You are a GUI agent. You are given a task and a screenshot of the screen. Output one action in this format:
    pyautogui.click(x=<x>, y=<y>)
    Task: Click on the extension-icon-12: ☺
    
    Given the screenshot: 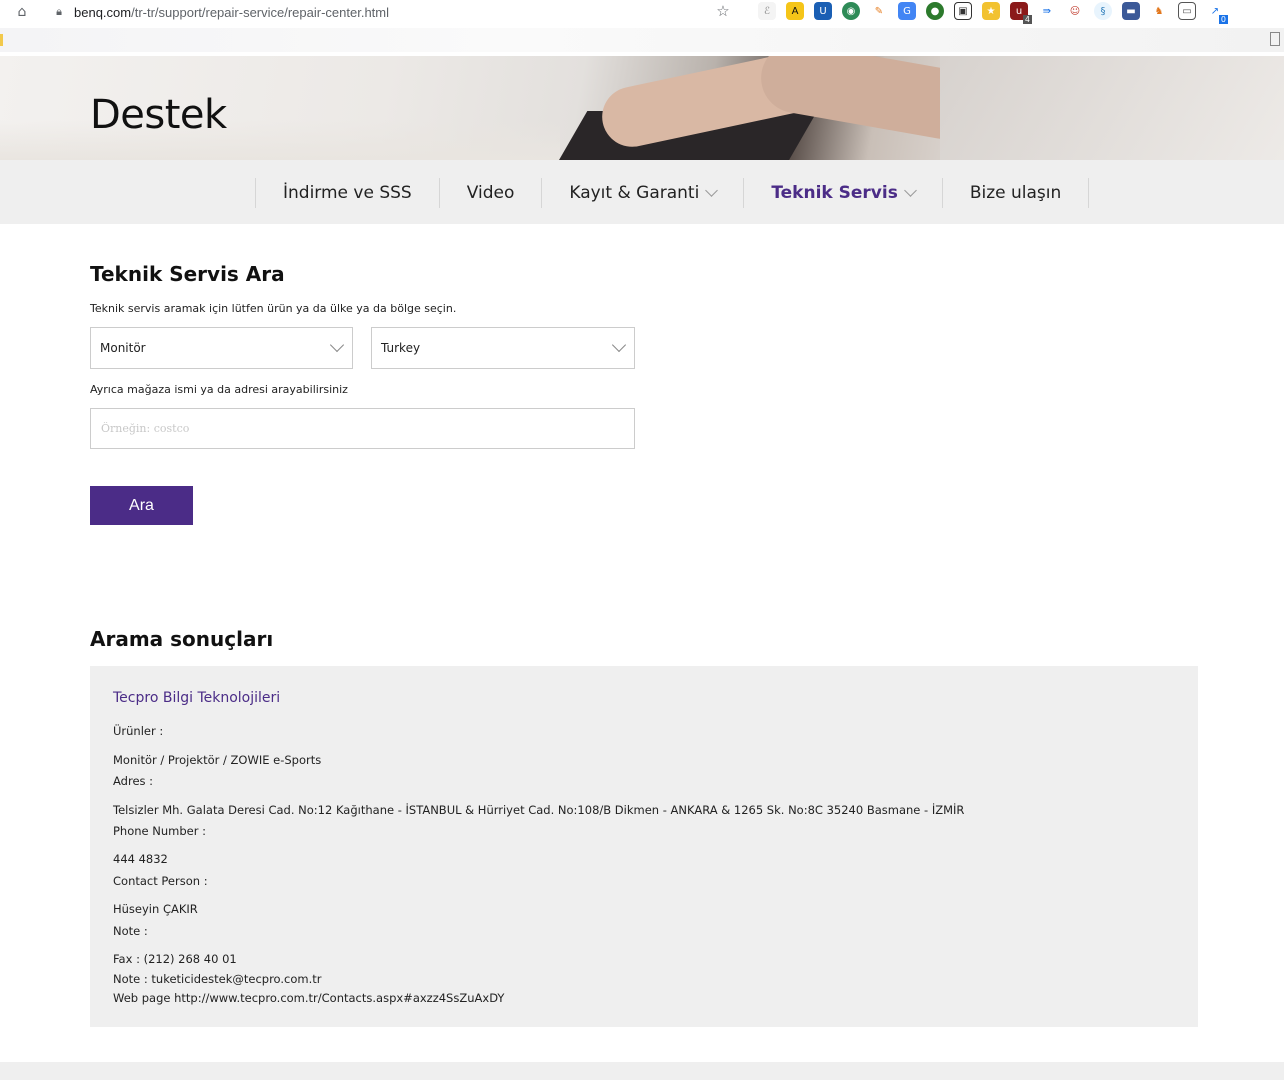 What is the action you would take?
    pyautogui.click(x=1075, y=11)
    